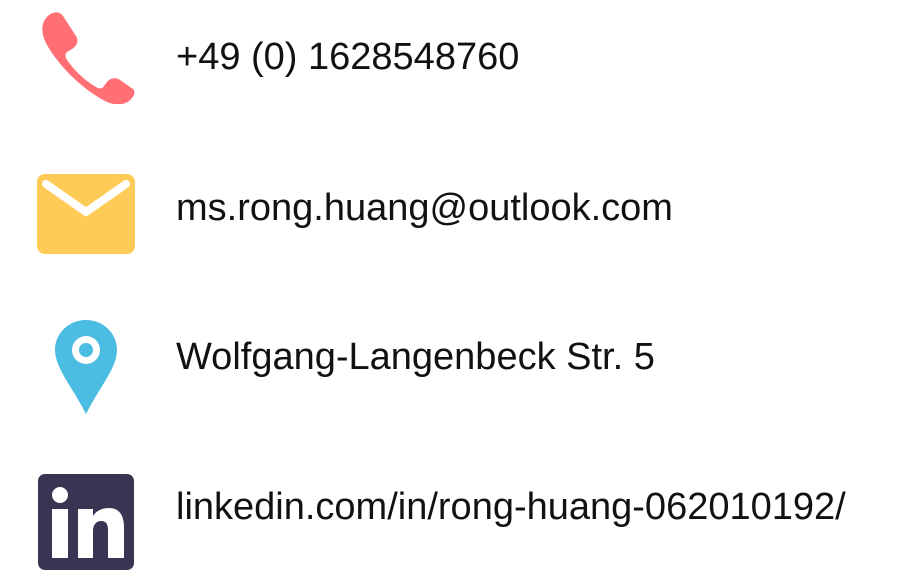 The height and width of the screenshot is (578, 904). I want to click on phone-icon, so click(85, 56).